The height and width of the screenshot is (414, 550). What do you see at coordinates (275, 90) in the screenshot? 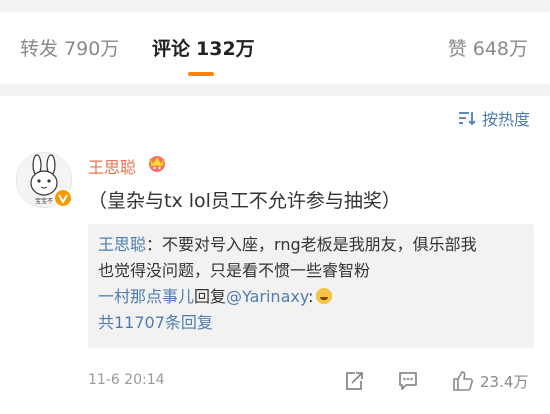
I see `section-divider` at bounding box center [275, 90].